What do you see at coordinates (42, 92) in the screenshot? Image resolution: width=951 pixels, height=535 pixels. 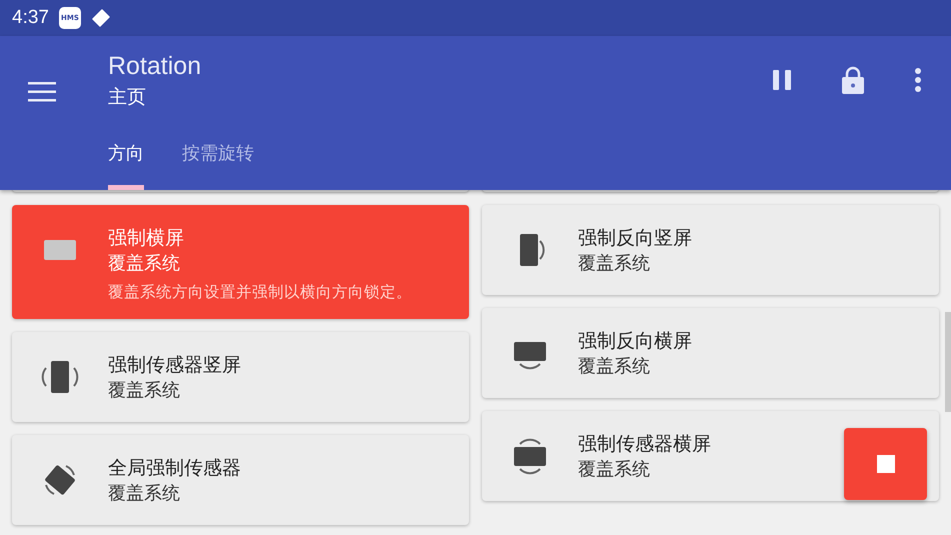 I see `menu-icon` at bounding box center [42, 92].